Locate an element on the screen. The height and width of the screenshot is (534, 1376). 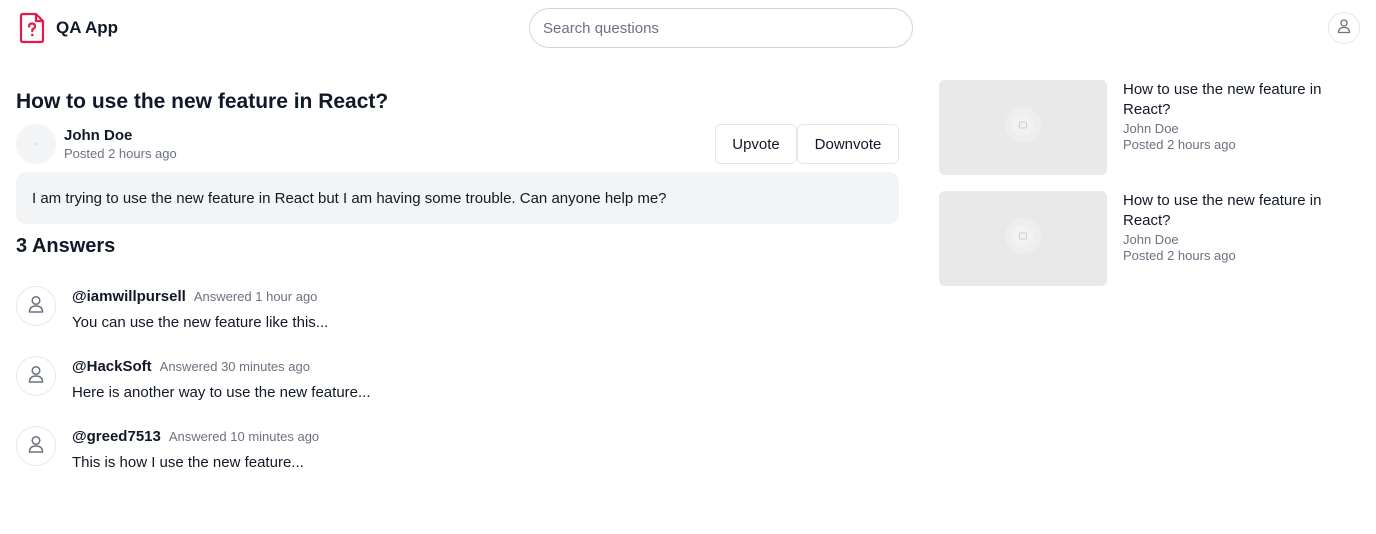
question-document-icon is located at coordinates (32, 28).